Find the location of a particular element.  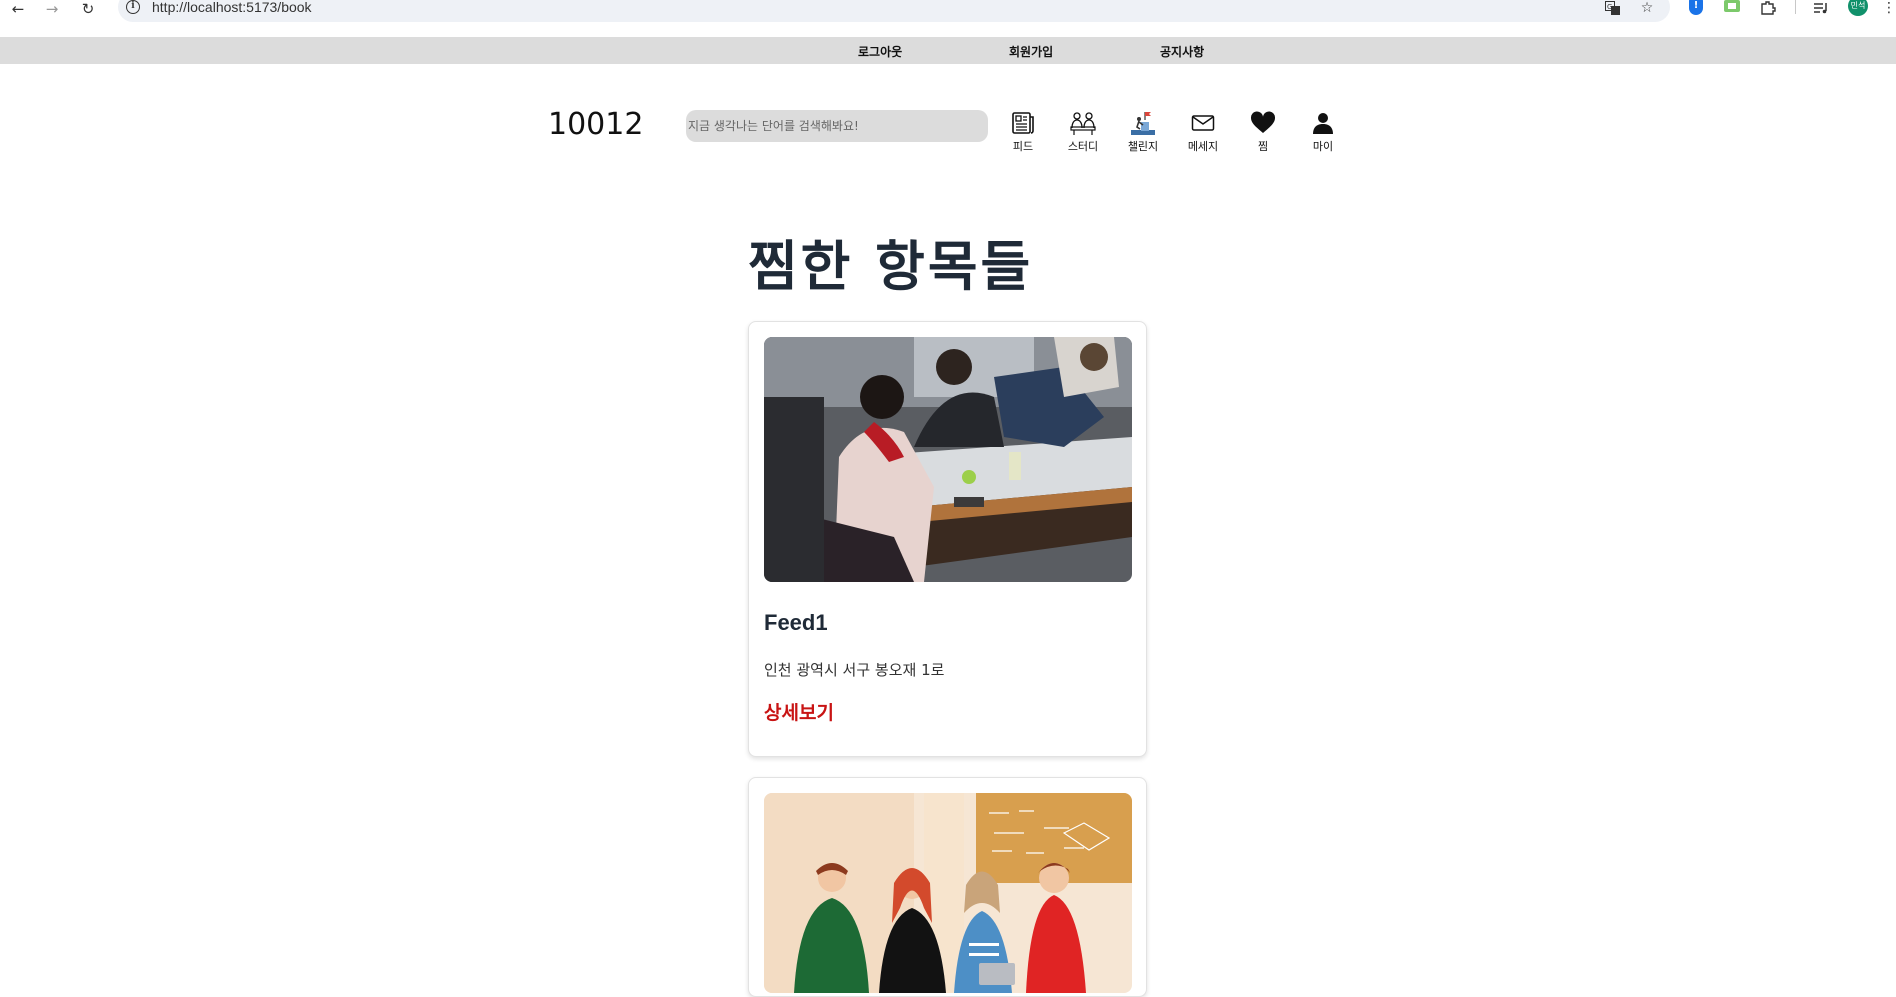

site-info-icon: i is located at coordinates (133, 7).